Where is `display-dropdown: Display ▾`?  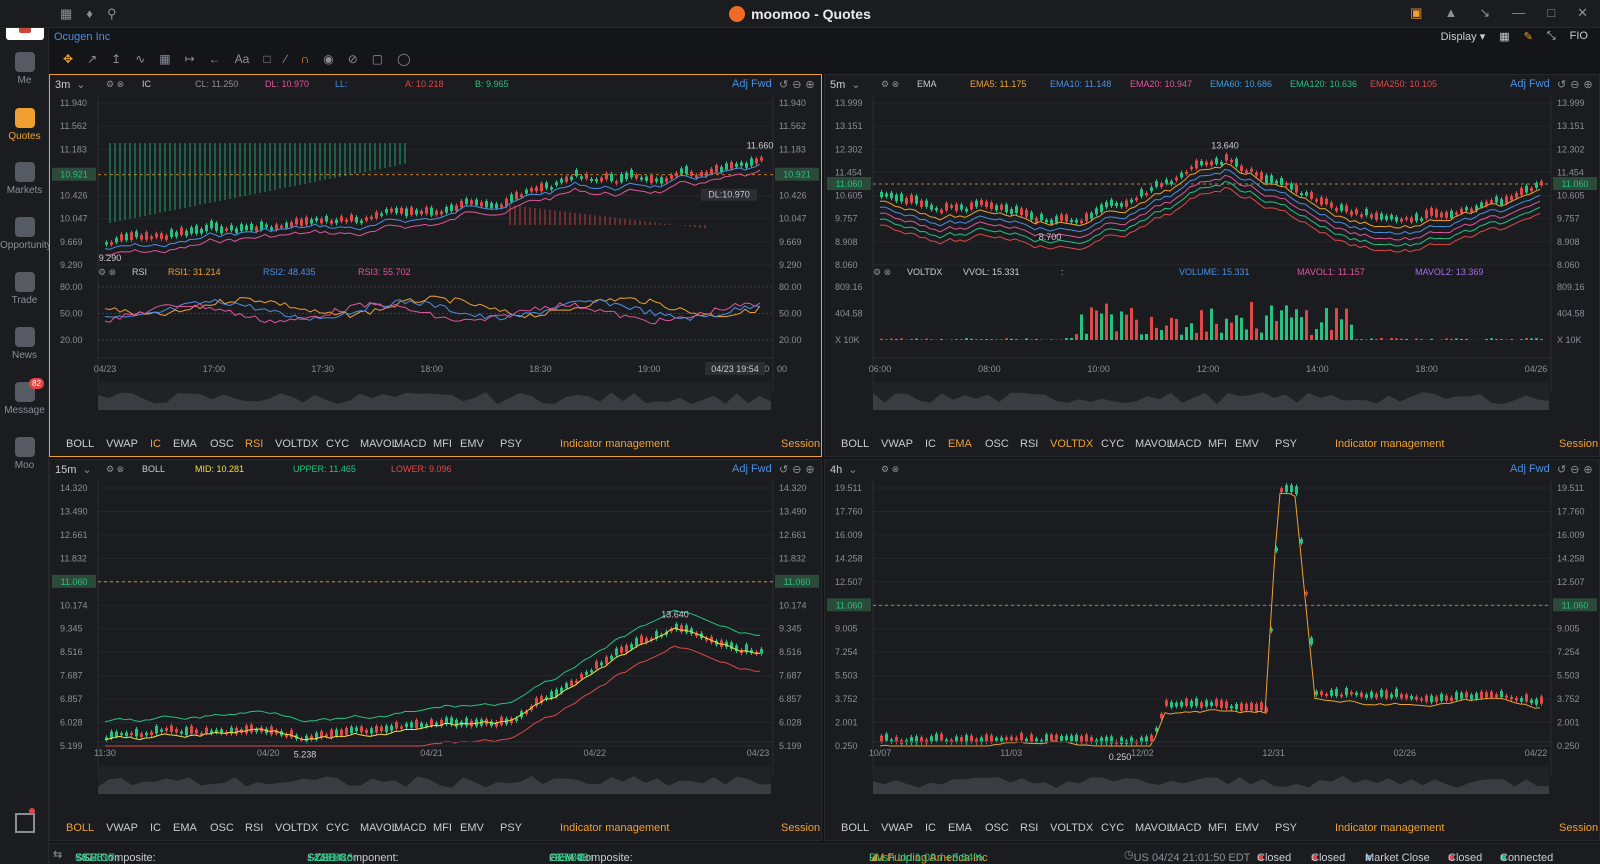
display-dropdown: Display ▾ is located at coordinates (1463, 36).